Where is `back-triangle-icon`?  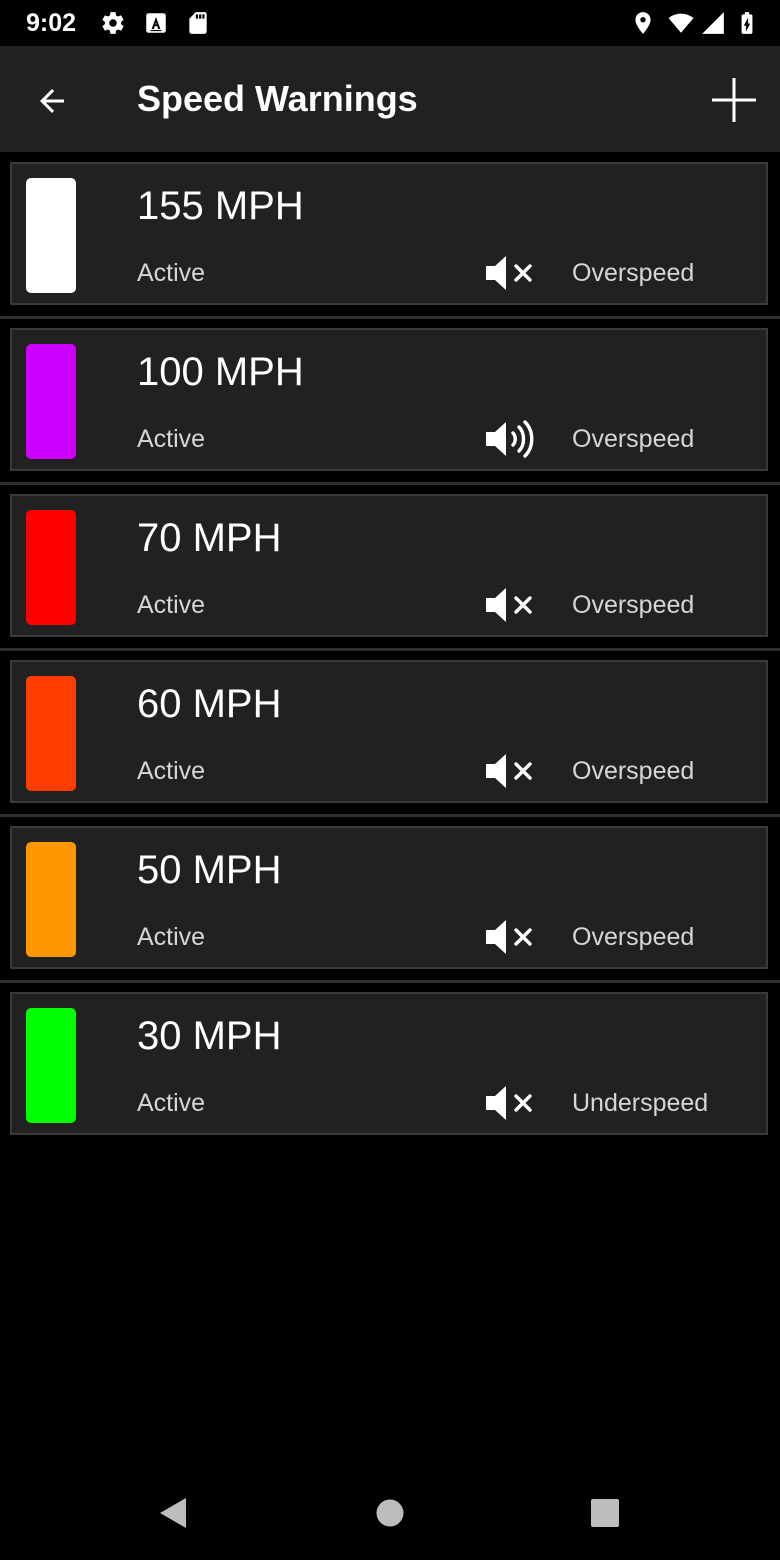
back-triangle-icon is located at coordinates (173, 1513).